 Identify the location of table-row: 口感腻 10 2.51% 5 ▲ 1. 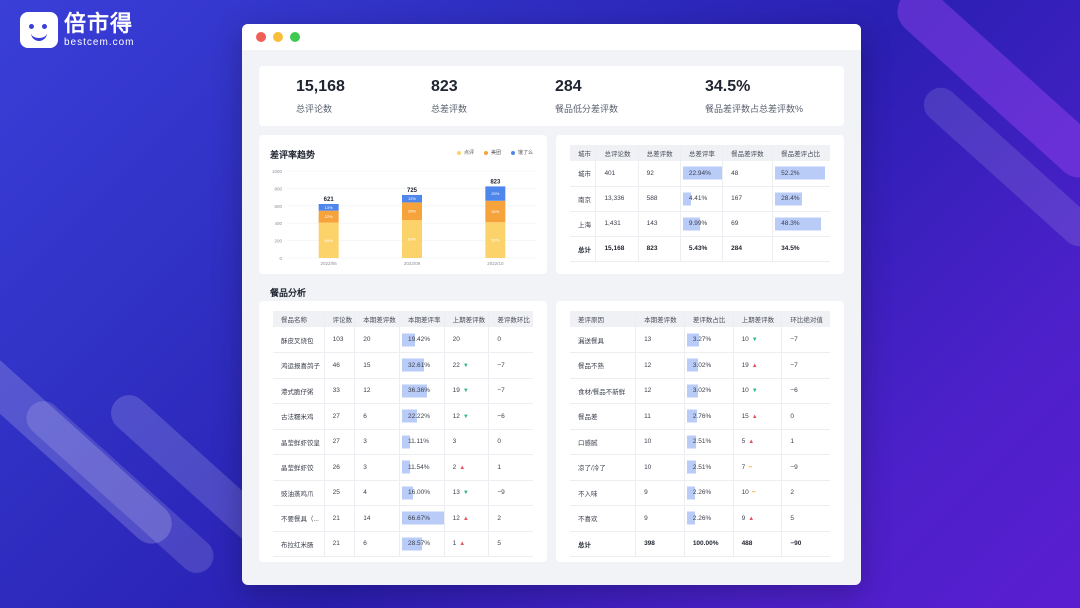
(700, 442).